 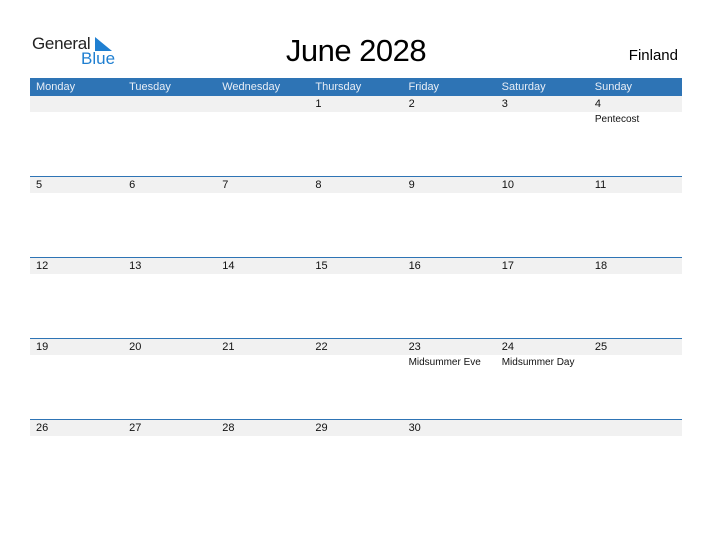 I want to click on day-cell: 22, so click(x=355, y=379).